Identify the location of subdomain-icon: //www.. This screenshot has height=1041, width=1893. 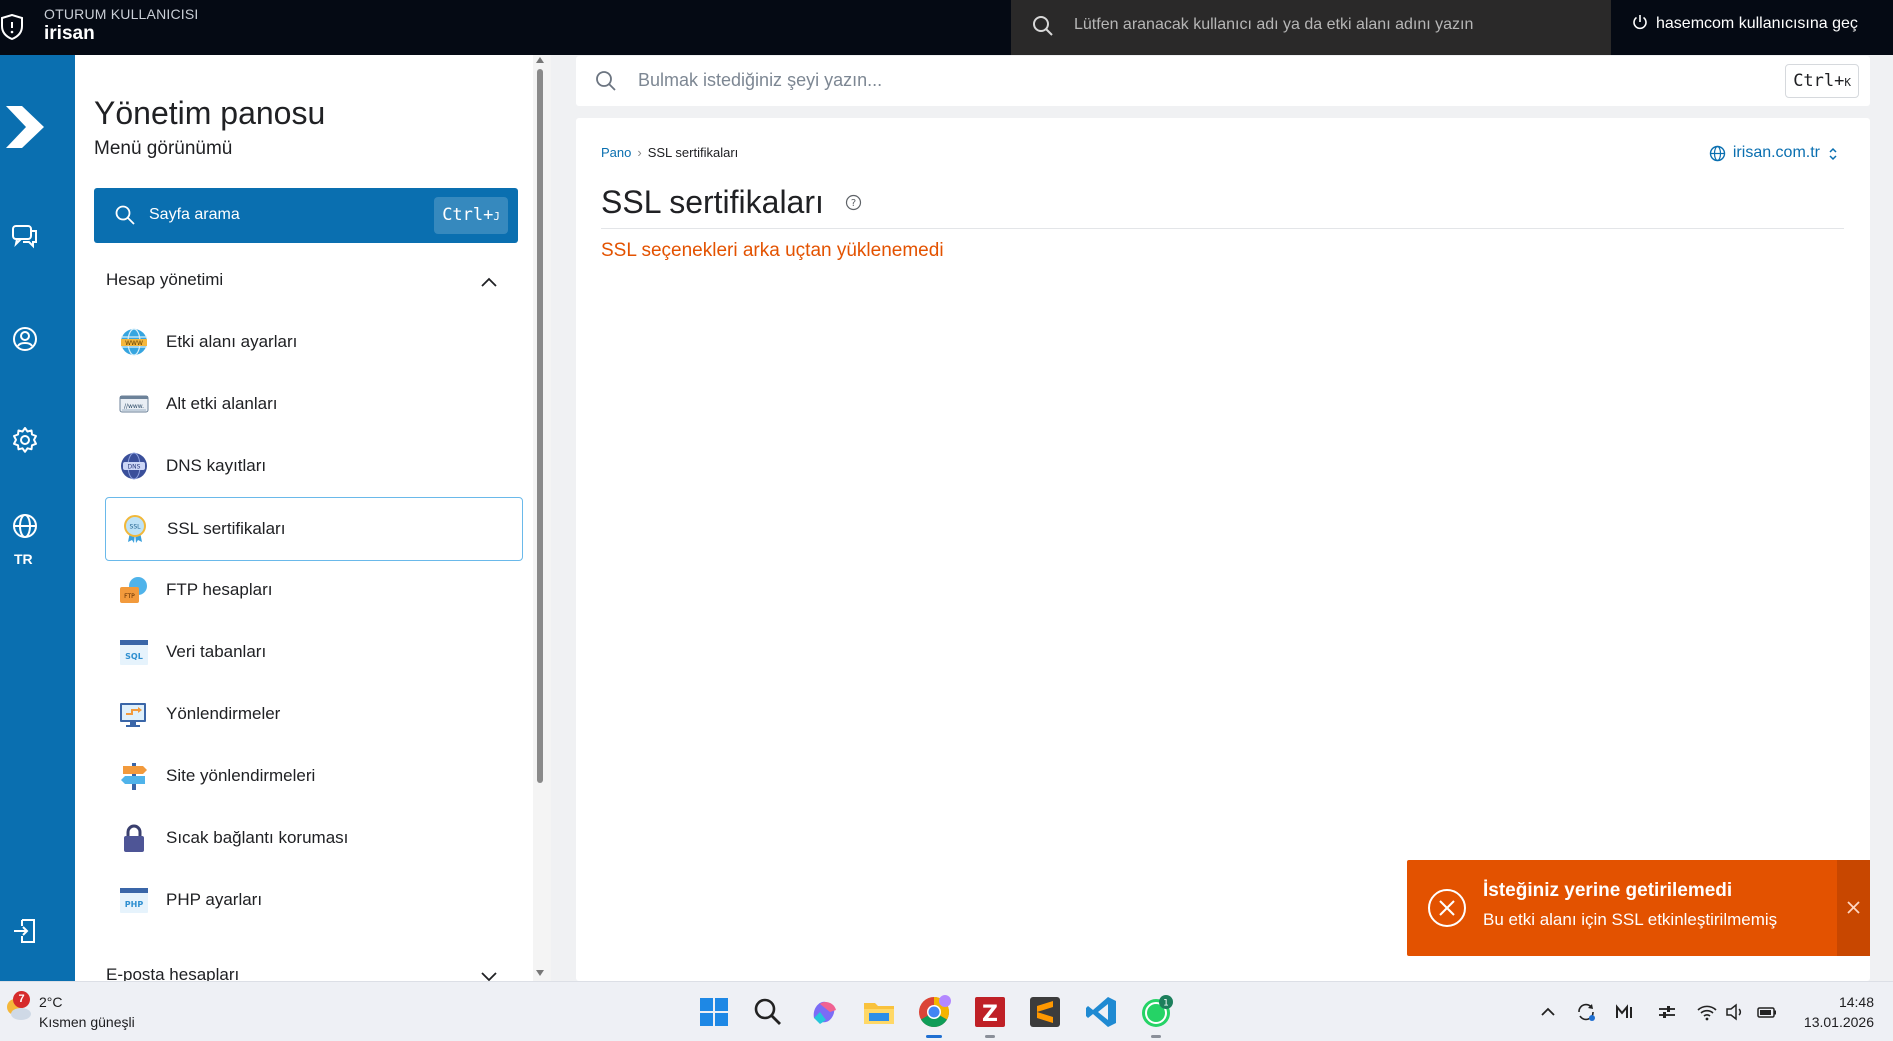
(134, 404).